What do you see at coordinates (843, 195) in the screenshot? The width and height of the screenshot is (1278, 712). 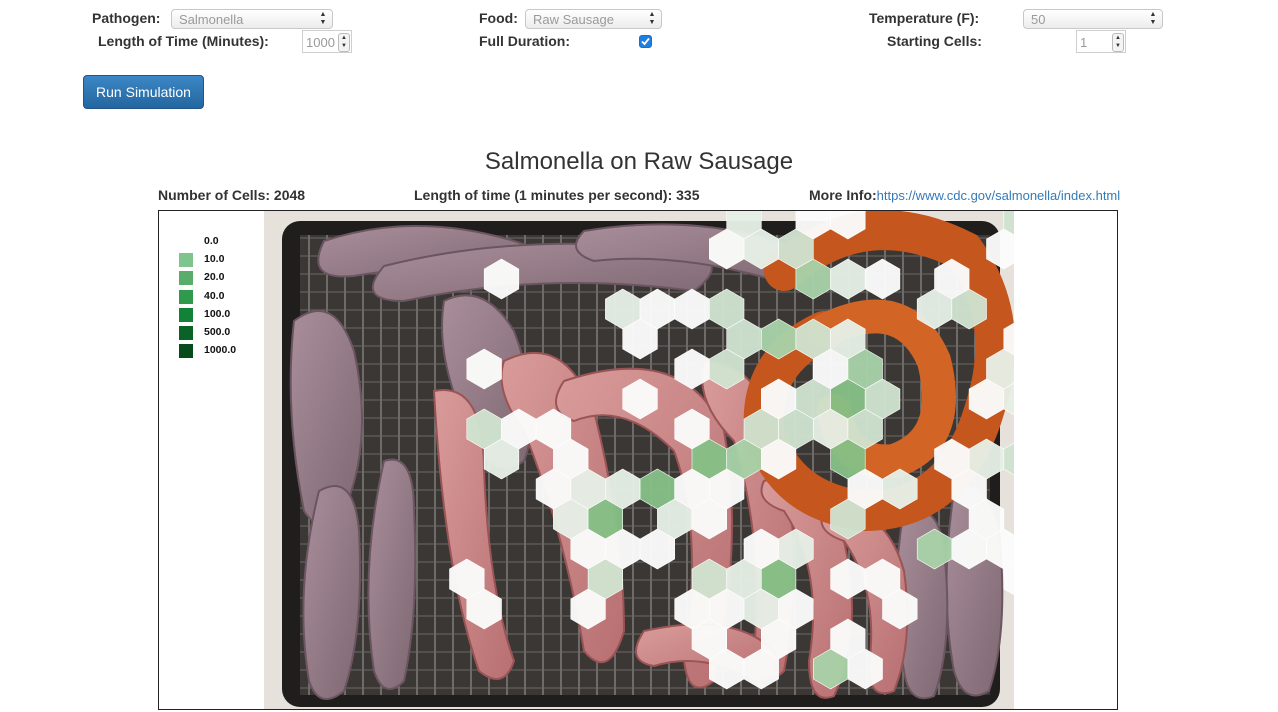 I see `more-info-label: More Info:` at bounding box center [843, 195].